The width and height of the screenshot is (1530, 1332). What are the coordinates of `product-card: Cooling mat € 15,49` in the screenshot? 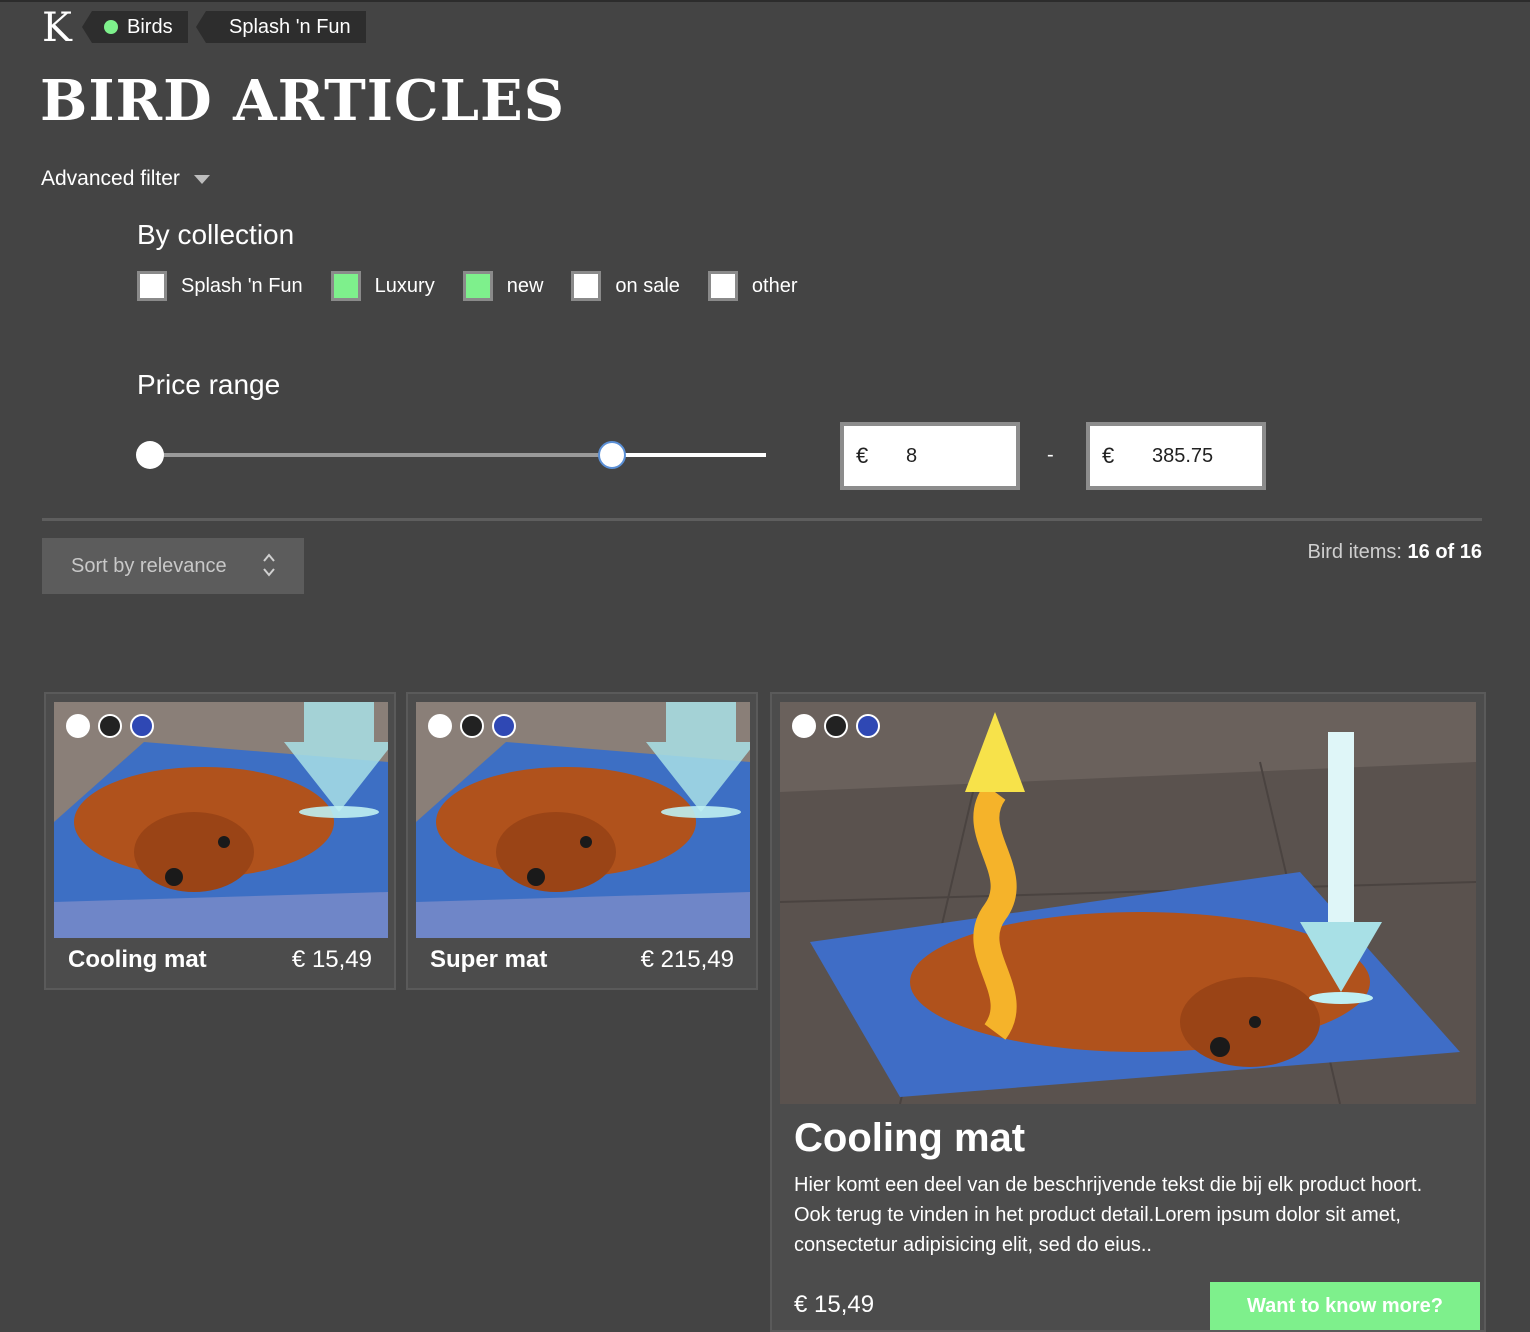 It's located at (220, 841).